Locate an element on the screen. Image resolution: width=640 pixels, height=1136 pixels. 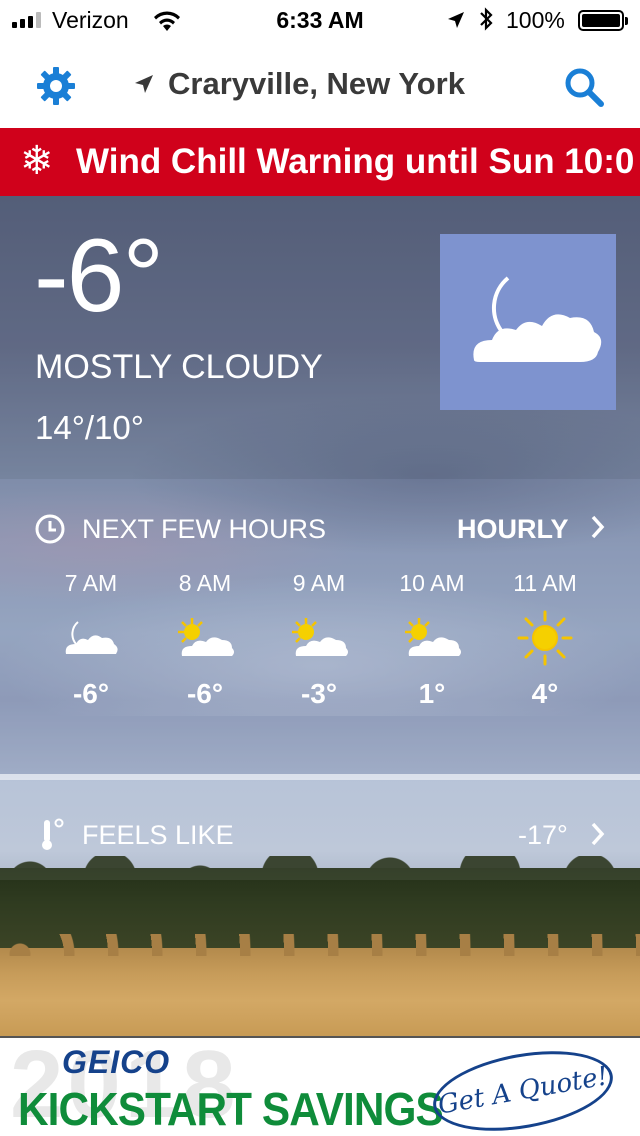
bluetooth-icon is located at coordinates (486, 22).